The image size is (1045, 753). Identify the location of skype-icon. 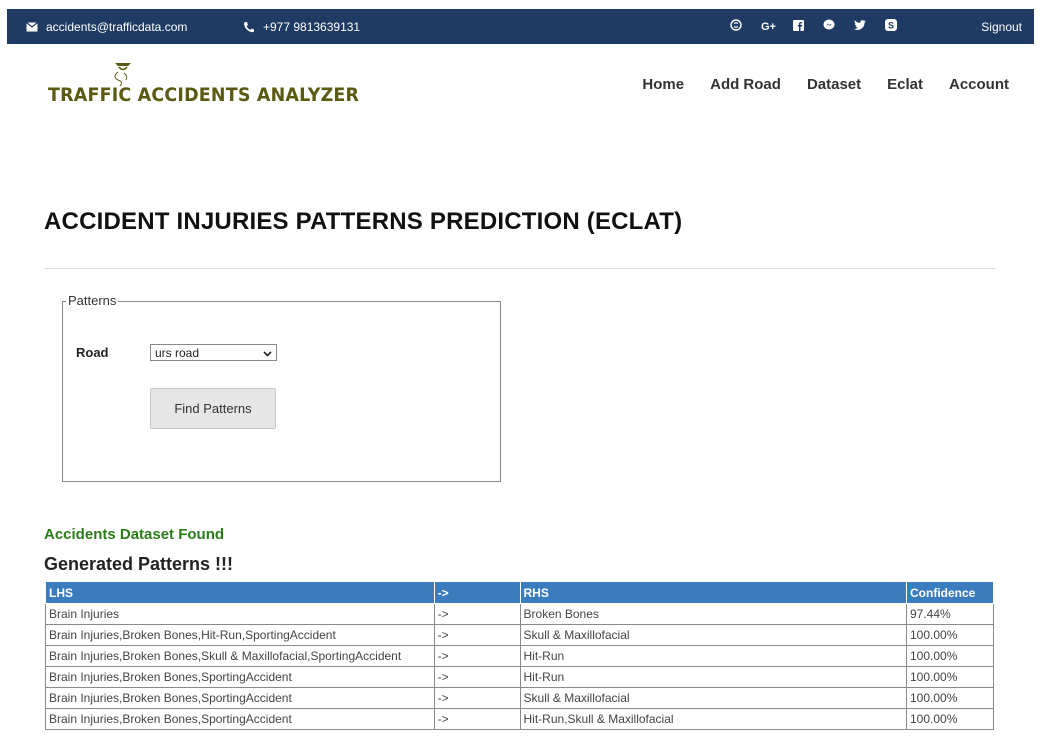
(736, 26).